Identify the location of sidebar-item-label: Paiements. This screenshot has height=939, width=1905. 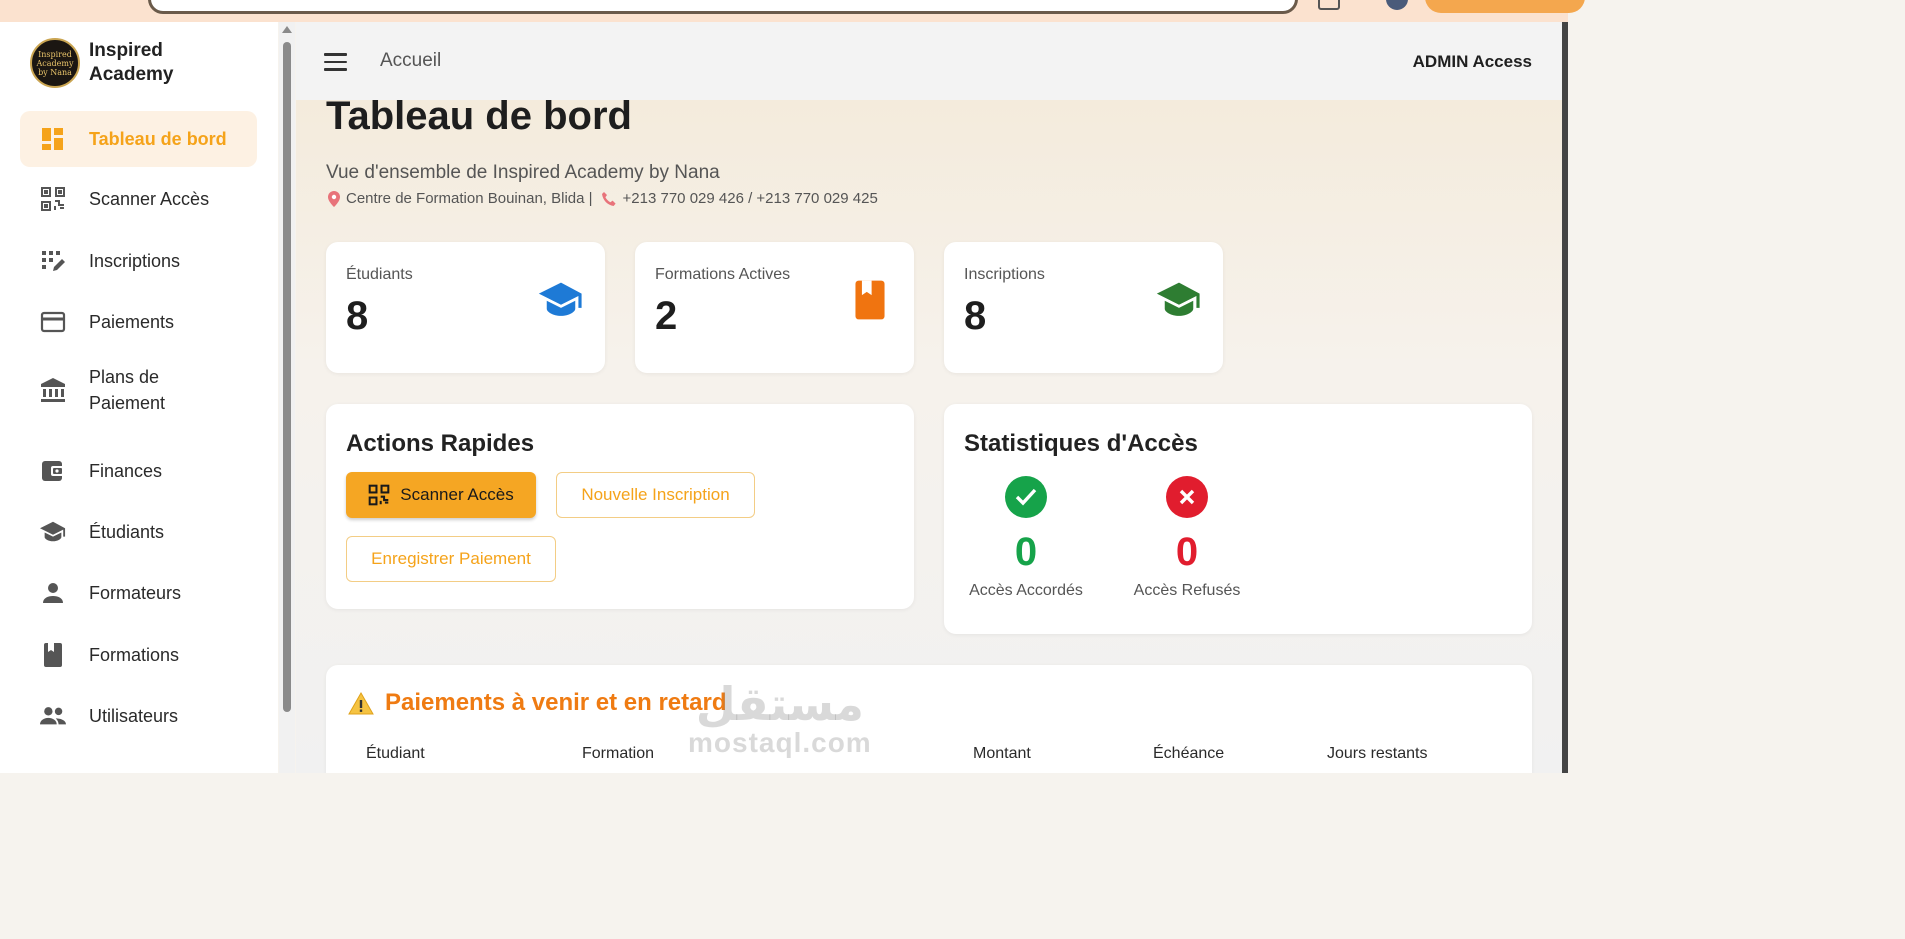
(132, 322).